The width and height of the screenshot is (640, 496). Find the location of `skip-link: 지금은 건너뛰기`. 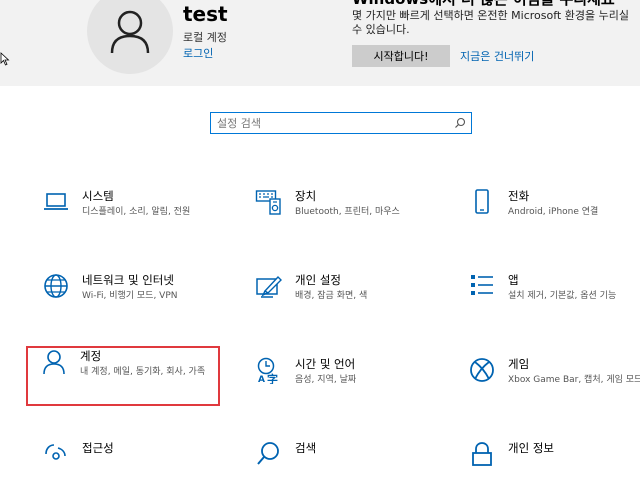

skip-link: 지금은 건너뛰기 is located at coordinates (497, 56).